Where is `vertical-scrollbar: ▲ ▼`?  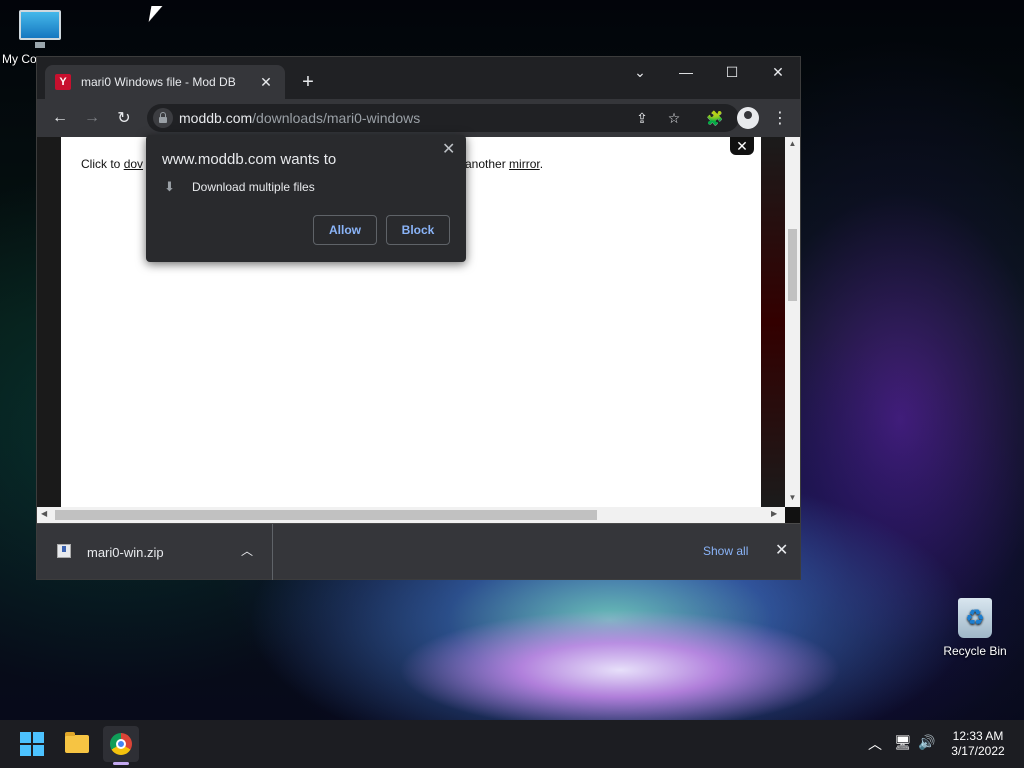 vertical-scrollbar: ▲ ▼ is located at coordinates (792, 322).